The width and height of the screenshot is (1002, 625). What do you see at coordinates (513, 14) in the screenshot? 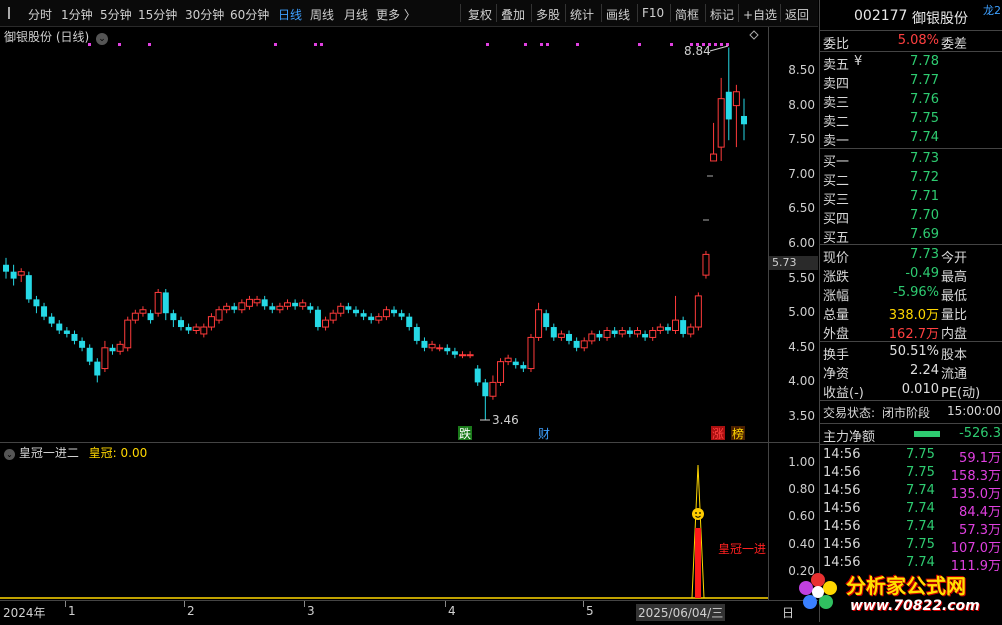
I see `toolbar-right-item-1: 叠加` at bounding box center [513, 14].